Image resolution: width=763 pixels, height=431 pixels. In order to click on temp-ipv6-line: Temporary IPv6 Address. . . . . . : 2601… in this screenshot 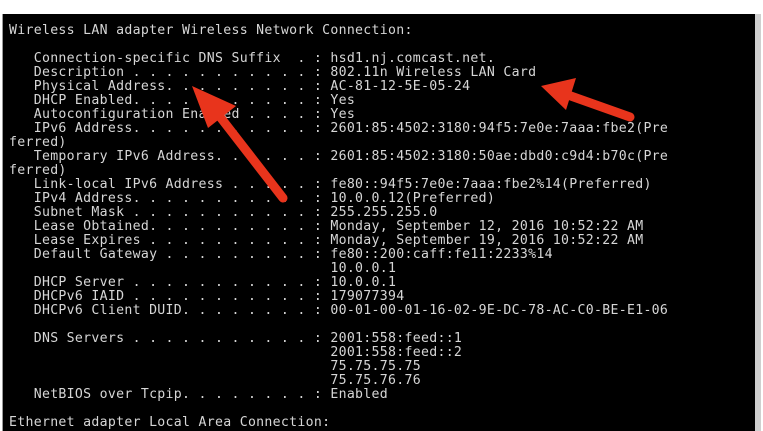, I will do `click(339, 156)`.